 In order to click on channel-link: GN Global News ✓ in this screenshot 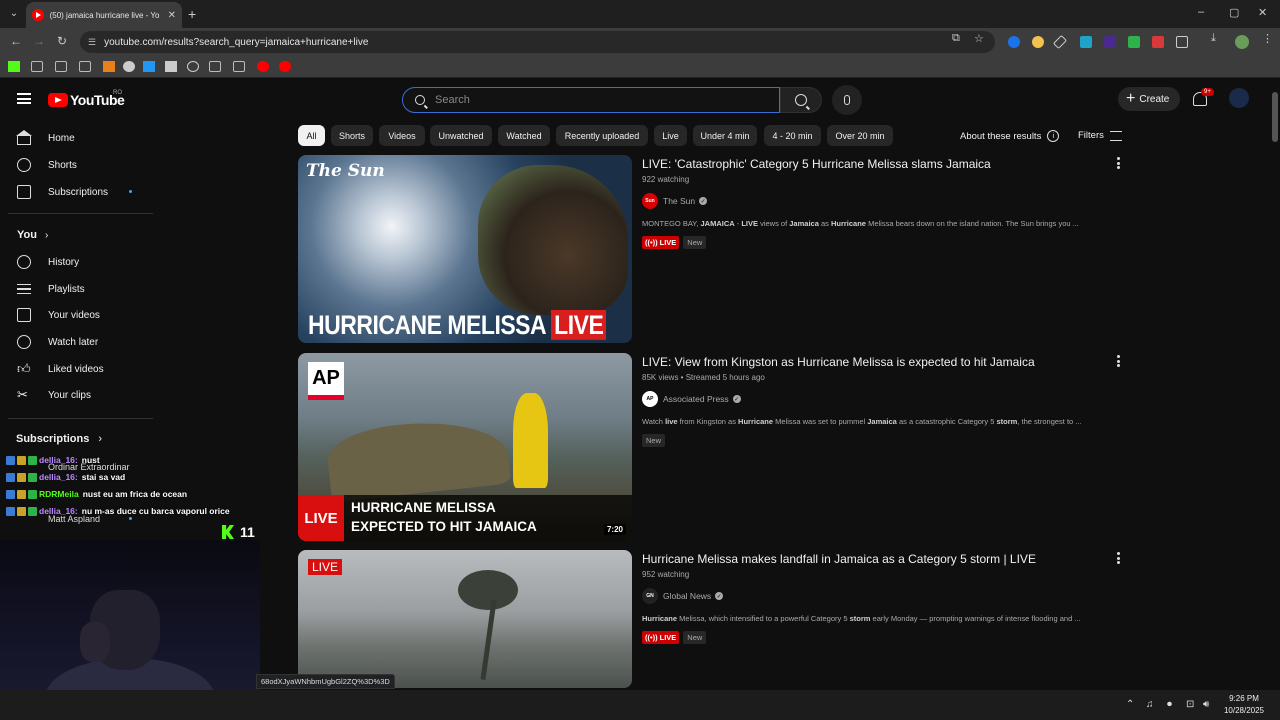, I will do `click(683, 596)`.